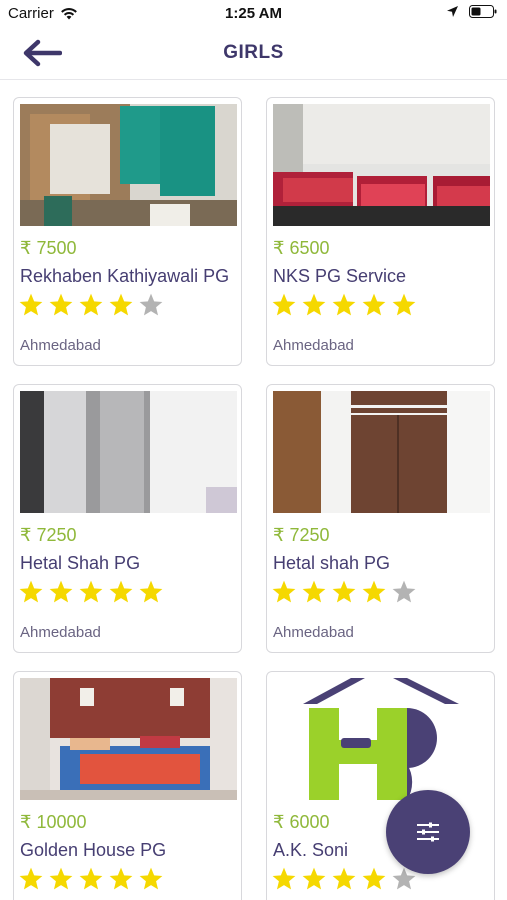 This screenshot has width=507, height=900. What do you see at coordinates (311, 850) in the screenshot?
I see `listing-name: A.K. Soni` at bounding box center [311, 850].